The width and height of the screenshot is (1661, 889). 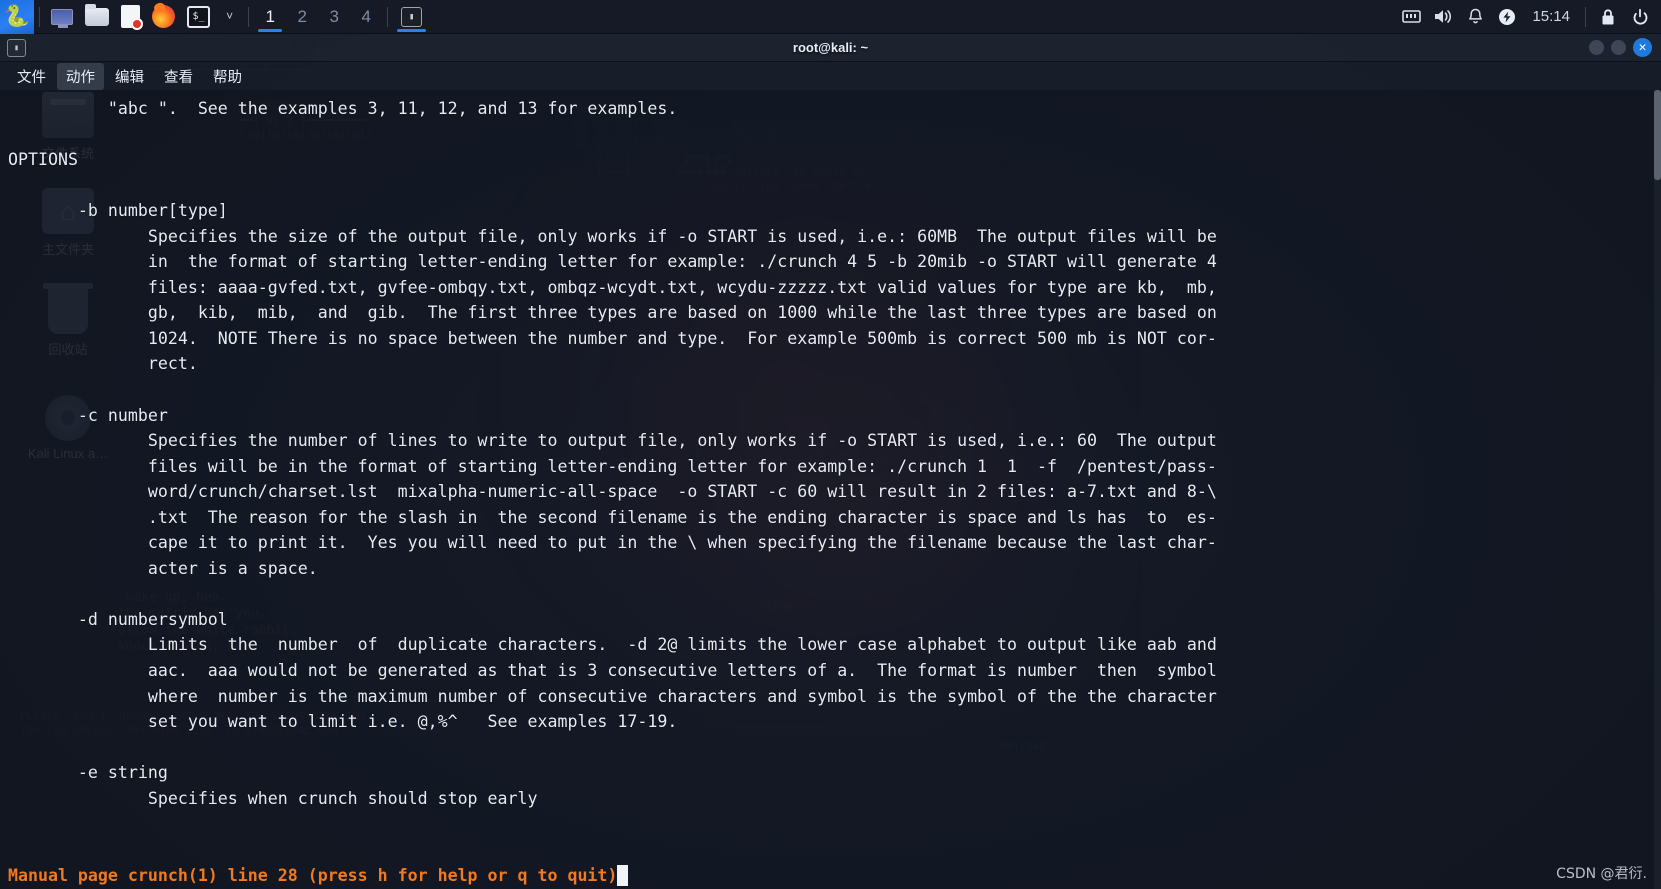 What do you see at coordinates (1657, 489) in the screenshot?
I see `terminal-scrollbar` at bounding box center [1657, 489].